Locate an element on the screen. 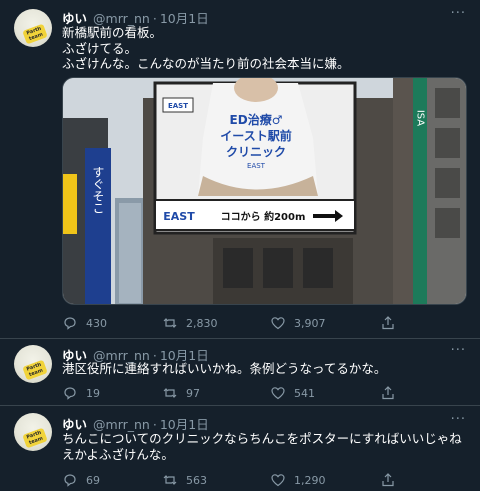 The width and height of the screenshot is (480, 491). billboard-headline-1: ED治療♂ is located at coordinates (256, 119).